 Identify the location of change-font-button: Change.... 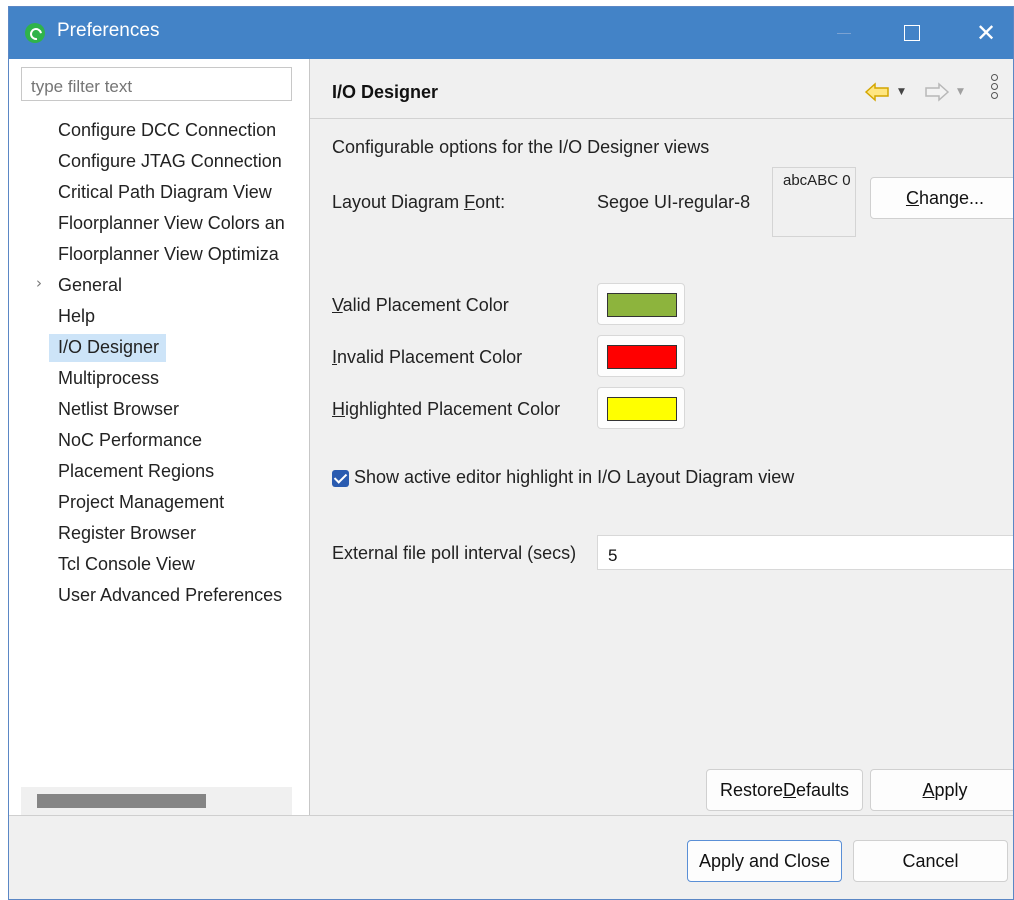
(941, 198).